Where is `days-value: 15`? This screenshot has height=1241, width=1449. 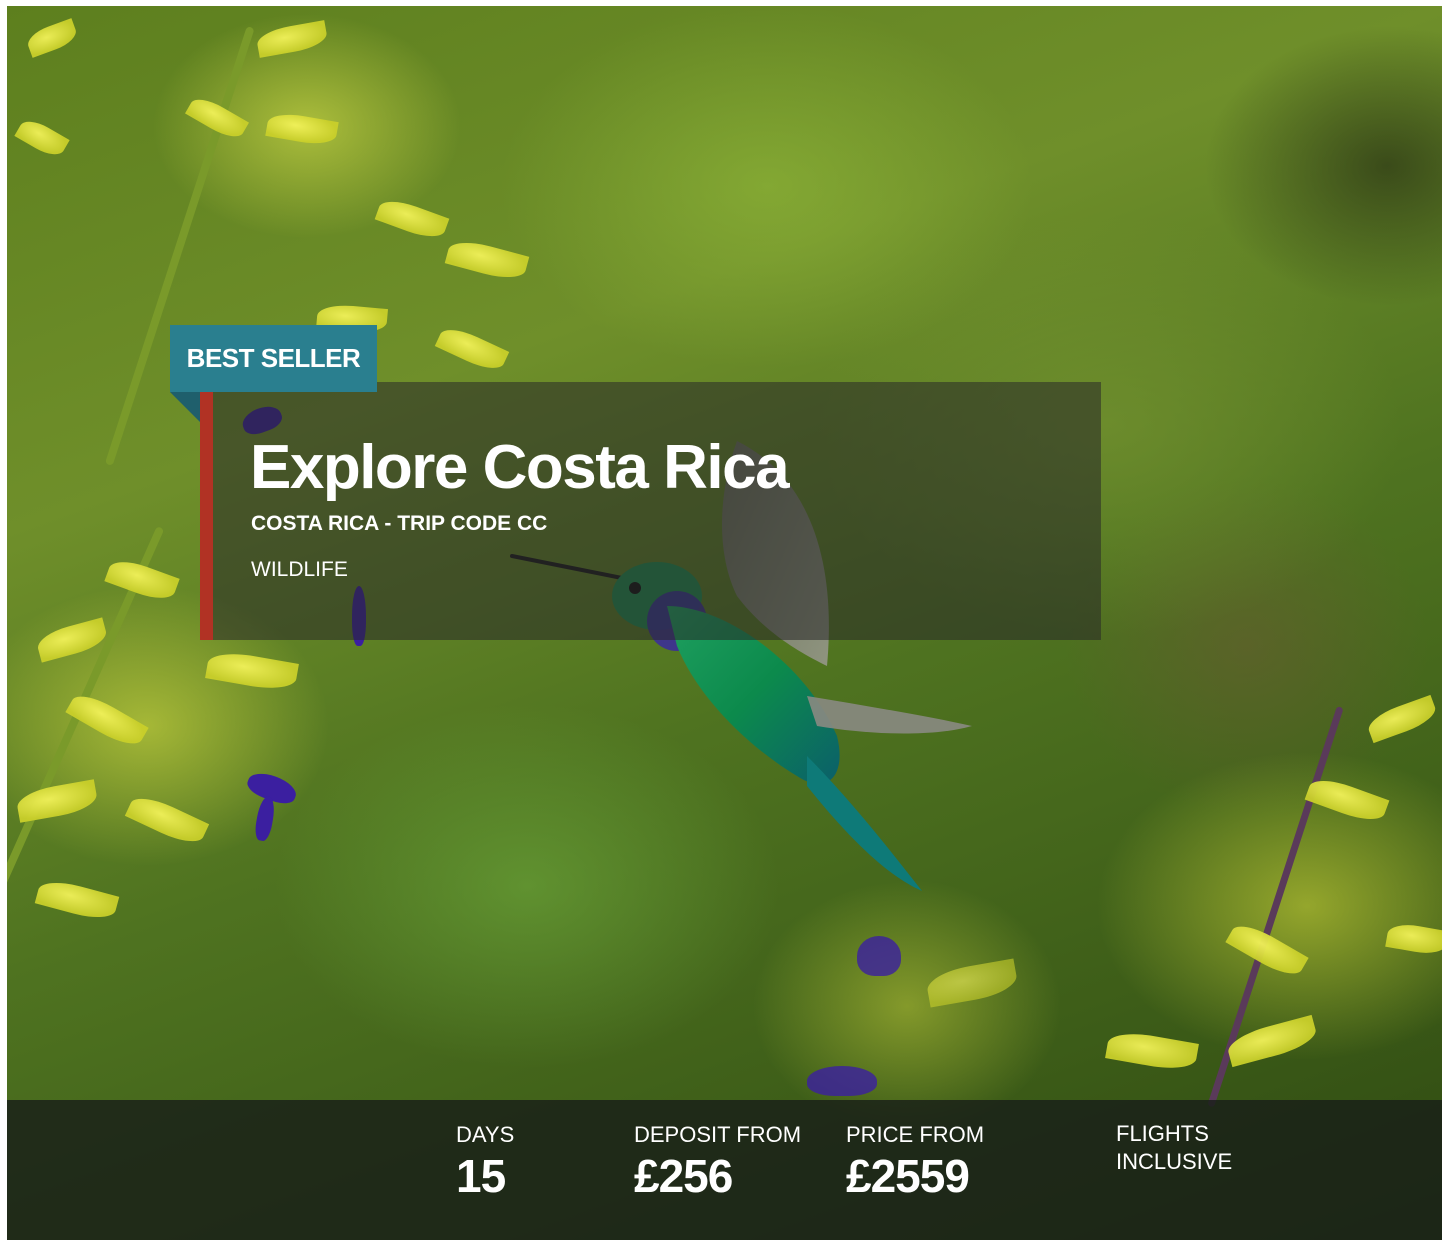 days-value: 15 is located at coordinates (481, 1176).